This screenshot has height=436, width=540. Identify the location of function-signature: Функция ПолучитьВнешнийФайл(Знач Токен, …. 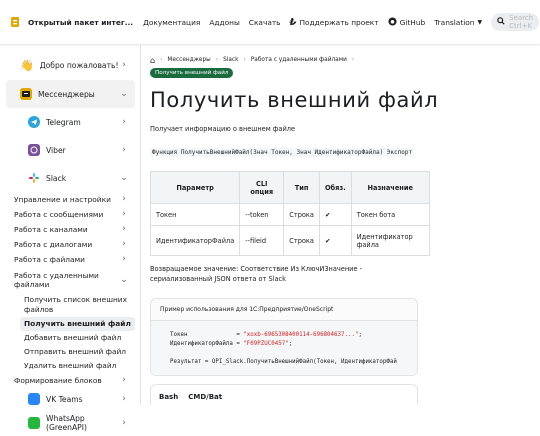
(282, 152).